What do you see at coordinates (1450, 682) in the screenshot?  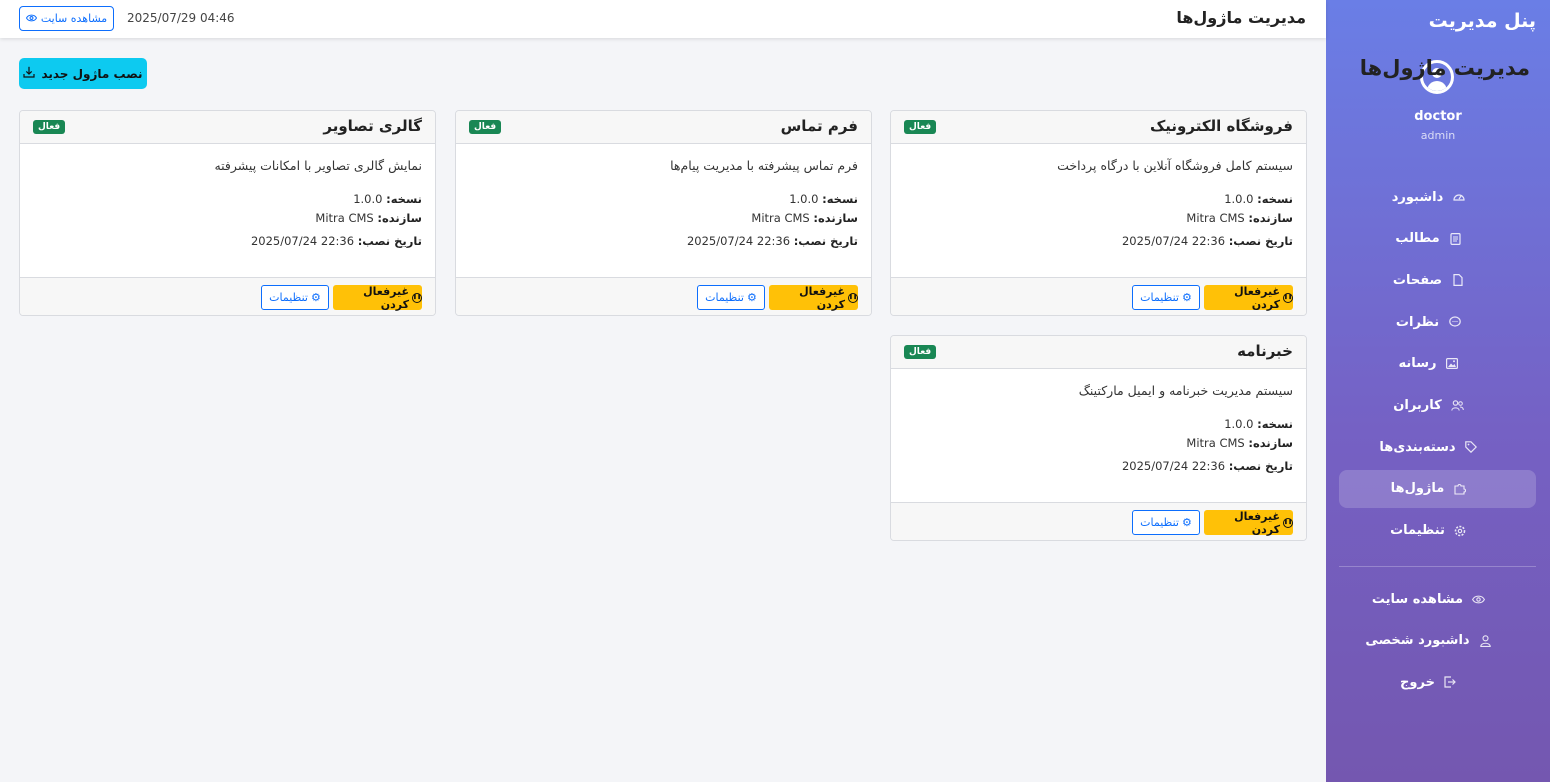 I see `logout-icon` at bounding box center [1450, 682].